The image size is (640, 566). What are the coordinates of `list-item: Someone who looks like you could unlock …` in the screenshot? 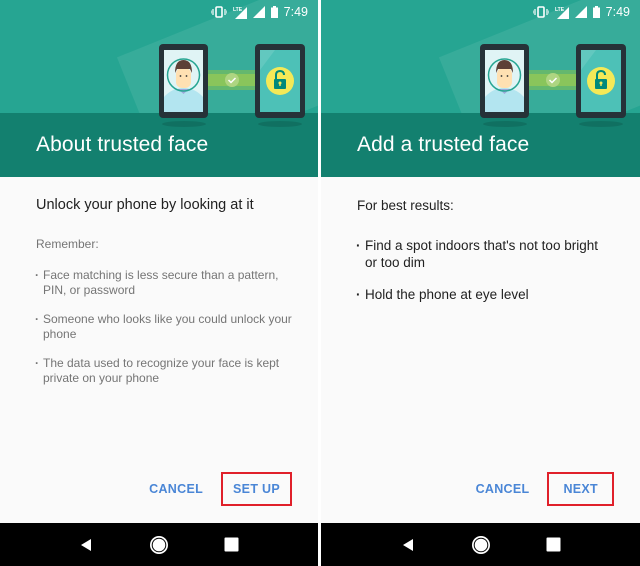 It's located at (165, 327).